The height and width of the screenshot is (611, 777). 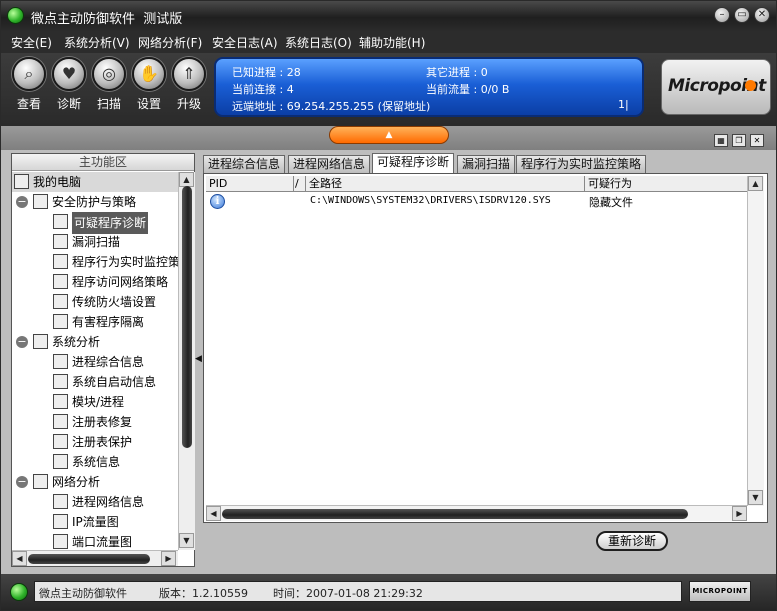 I want to click on upgrade-button: ⇑ 升级, so click(x=189, y=84).